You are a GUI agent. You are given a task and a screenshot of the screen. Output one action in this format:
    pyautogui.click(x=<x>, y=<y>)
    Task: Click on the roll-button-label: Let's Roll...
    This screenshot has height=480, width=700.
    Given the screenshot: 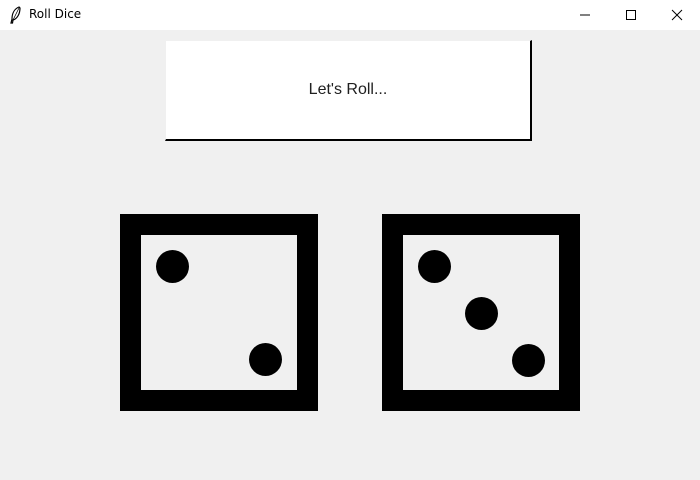 What is the action you would take?
    pyautogui.click(x=348, y=89)
    